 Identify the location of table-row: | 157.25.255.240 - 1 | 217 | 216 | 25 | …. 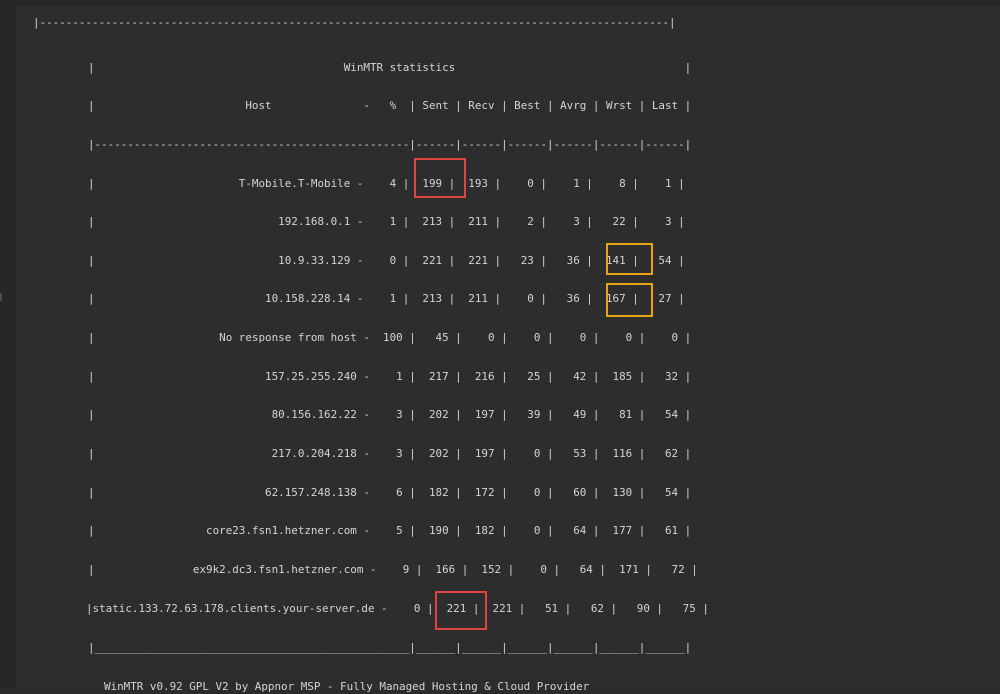
(390, 376).